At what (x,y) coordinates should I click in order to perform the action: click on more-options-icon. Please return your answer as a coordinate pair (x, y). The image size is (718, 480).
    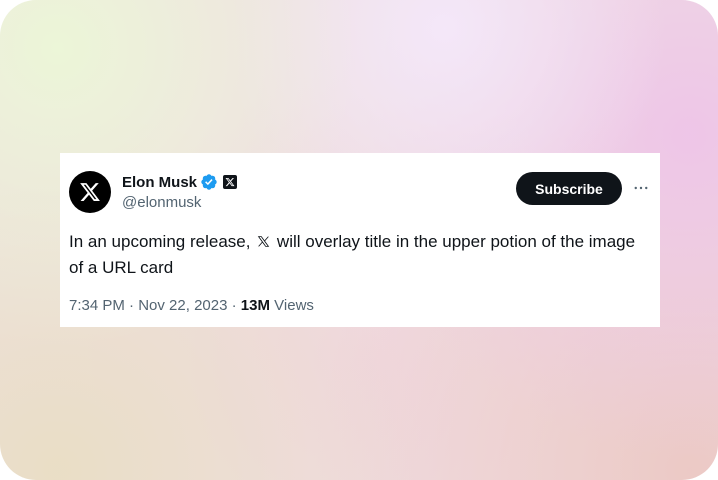
    Looking at the image, I should click on (641, 188).